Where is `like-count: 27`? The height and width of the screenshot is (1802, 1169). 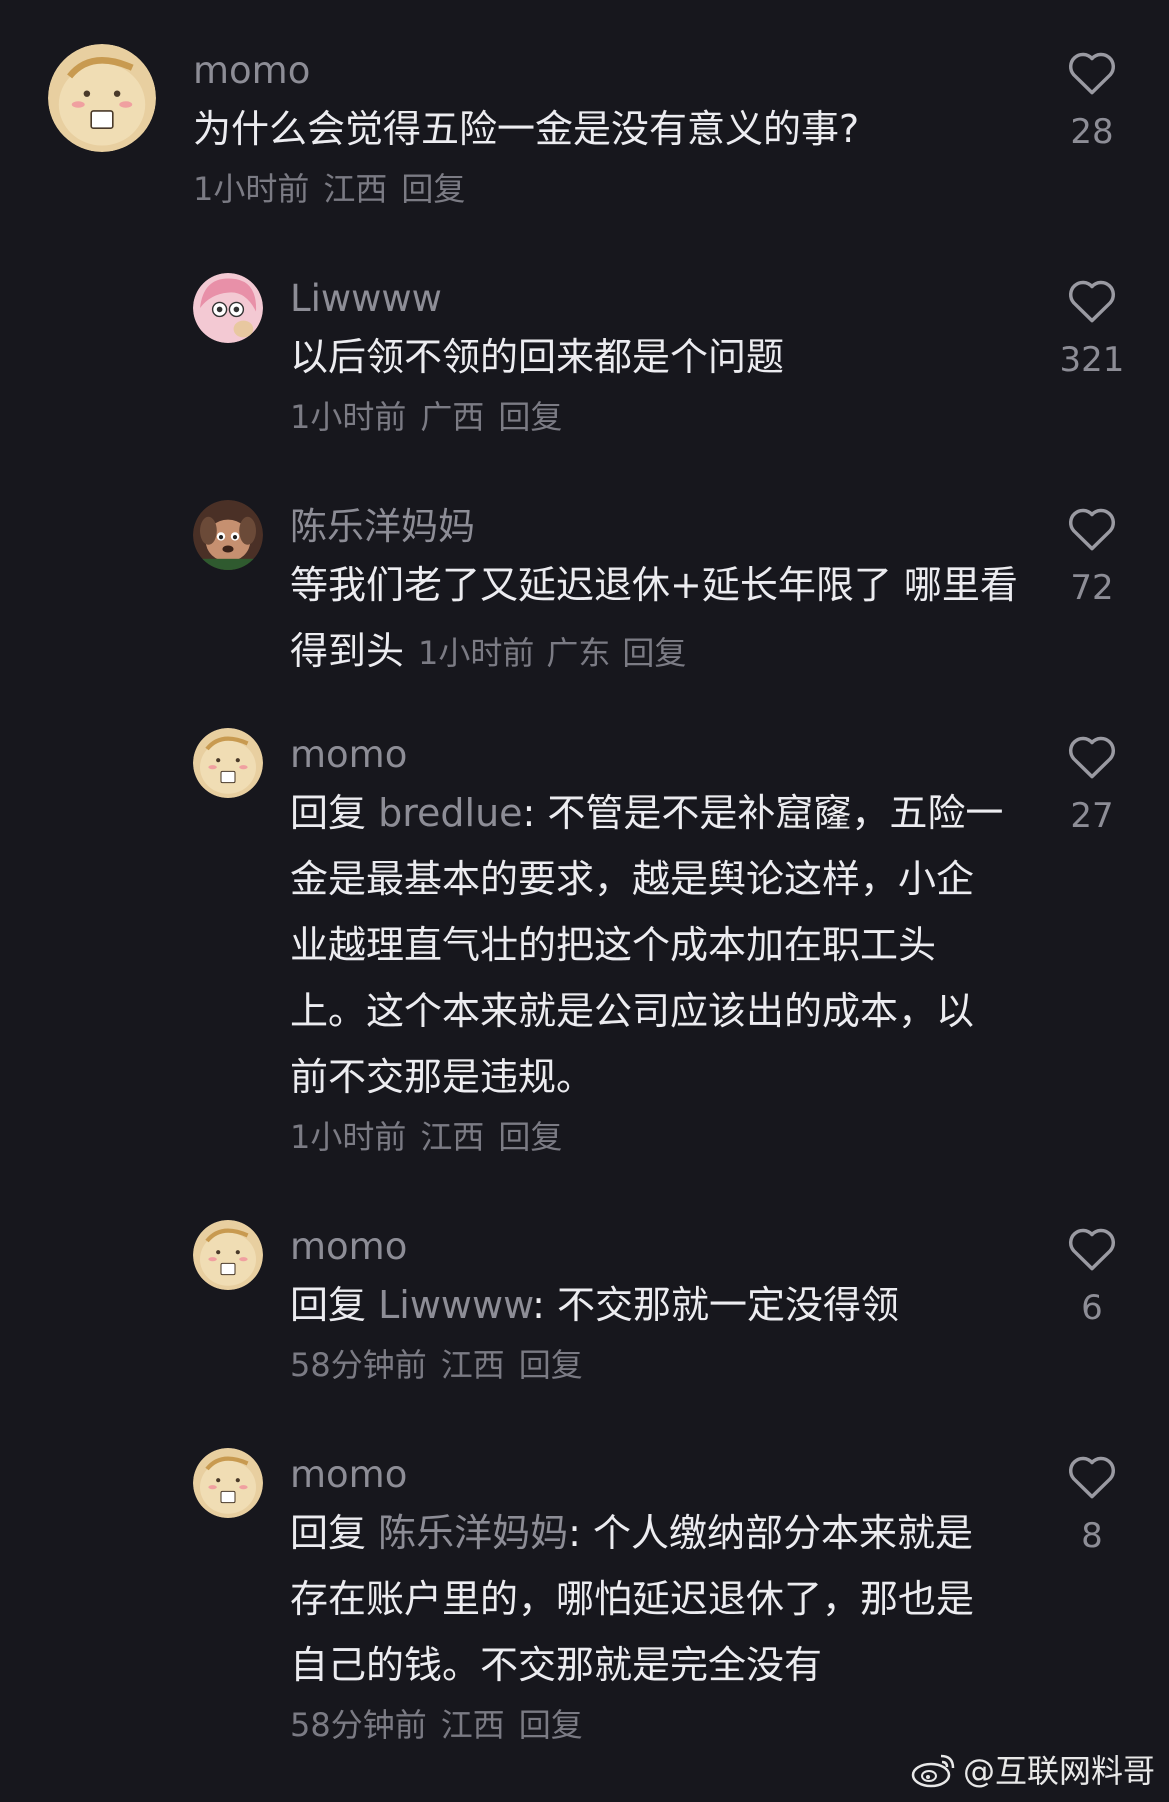
like-count: 27 is located at coordinates (1092, 816).